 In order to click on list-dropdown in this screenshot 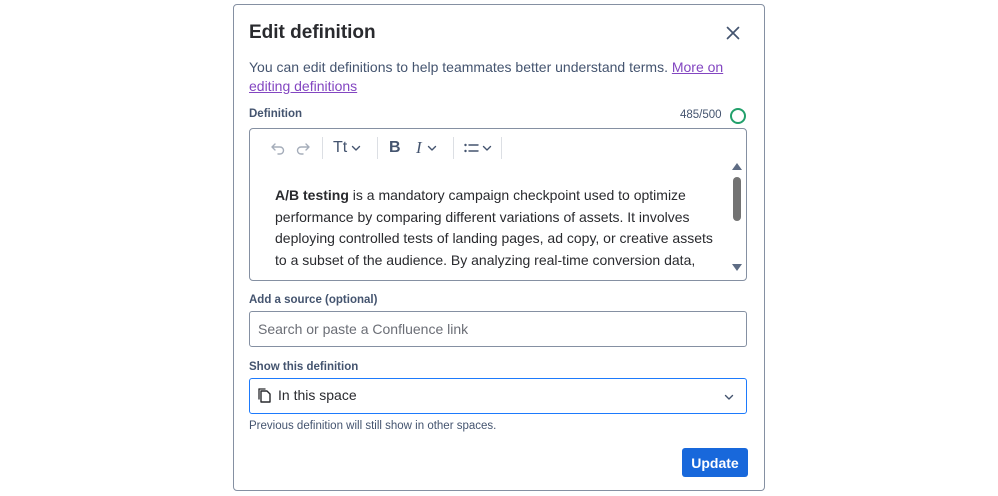, I will do `click(478, 148)`.